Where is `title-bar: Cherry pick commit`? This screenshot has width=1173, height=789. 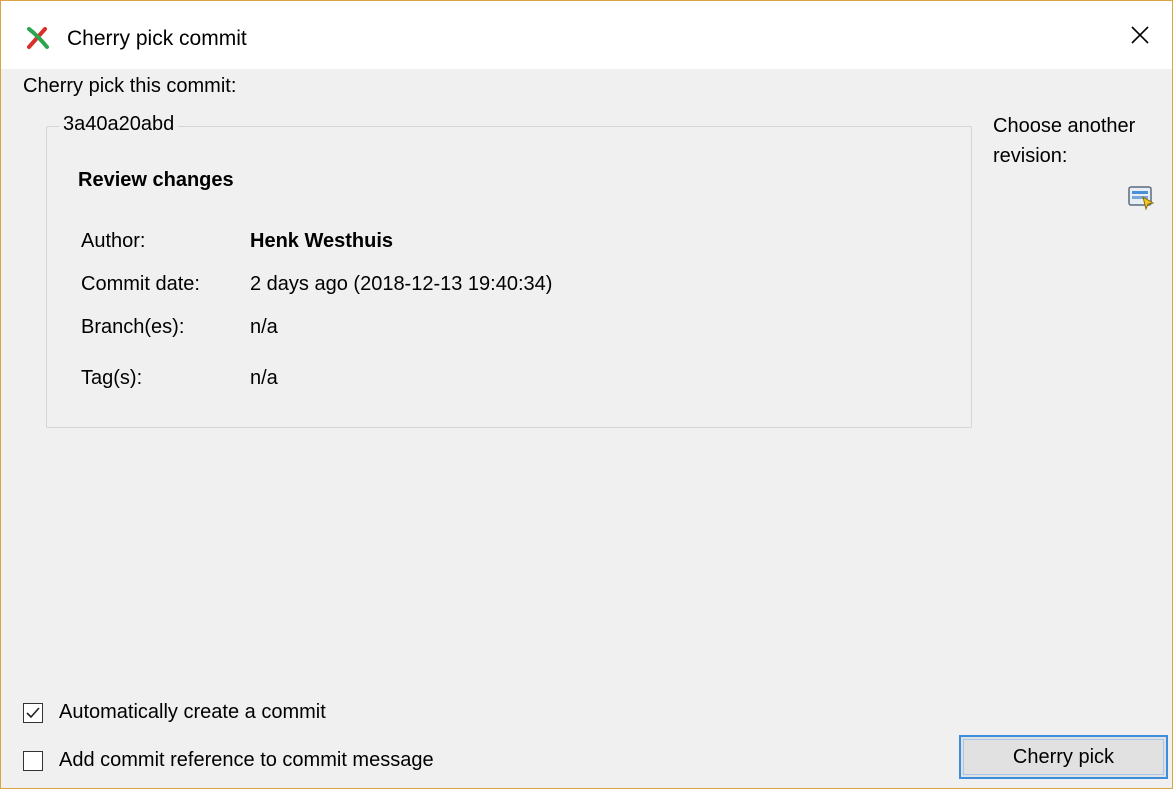
title-bar: Cherry pick commit is located at coordinates (586, 35).